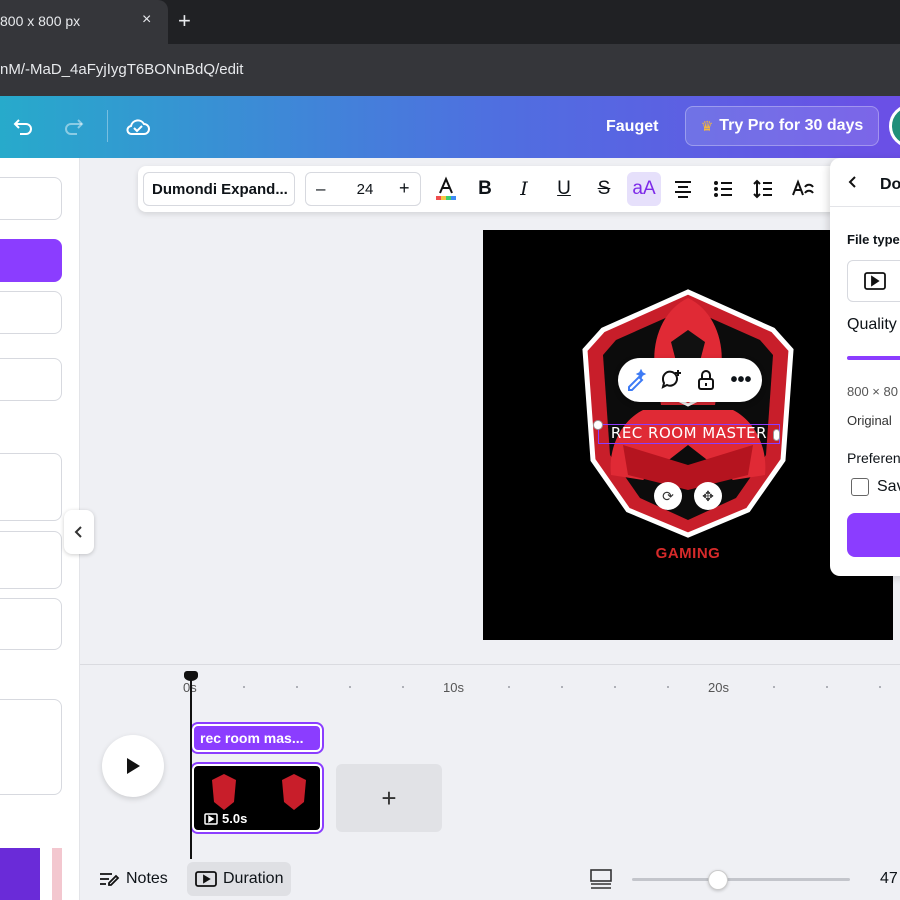 The width and height of the screenshot is (900, 900). Describe the element at coordinates (404, 188) in the screenshot. I see `increase-size-button: +` at that location.